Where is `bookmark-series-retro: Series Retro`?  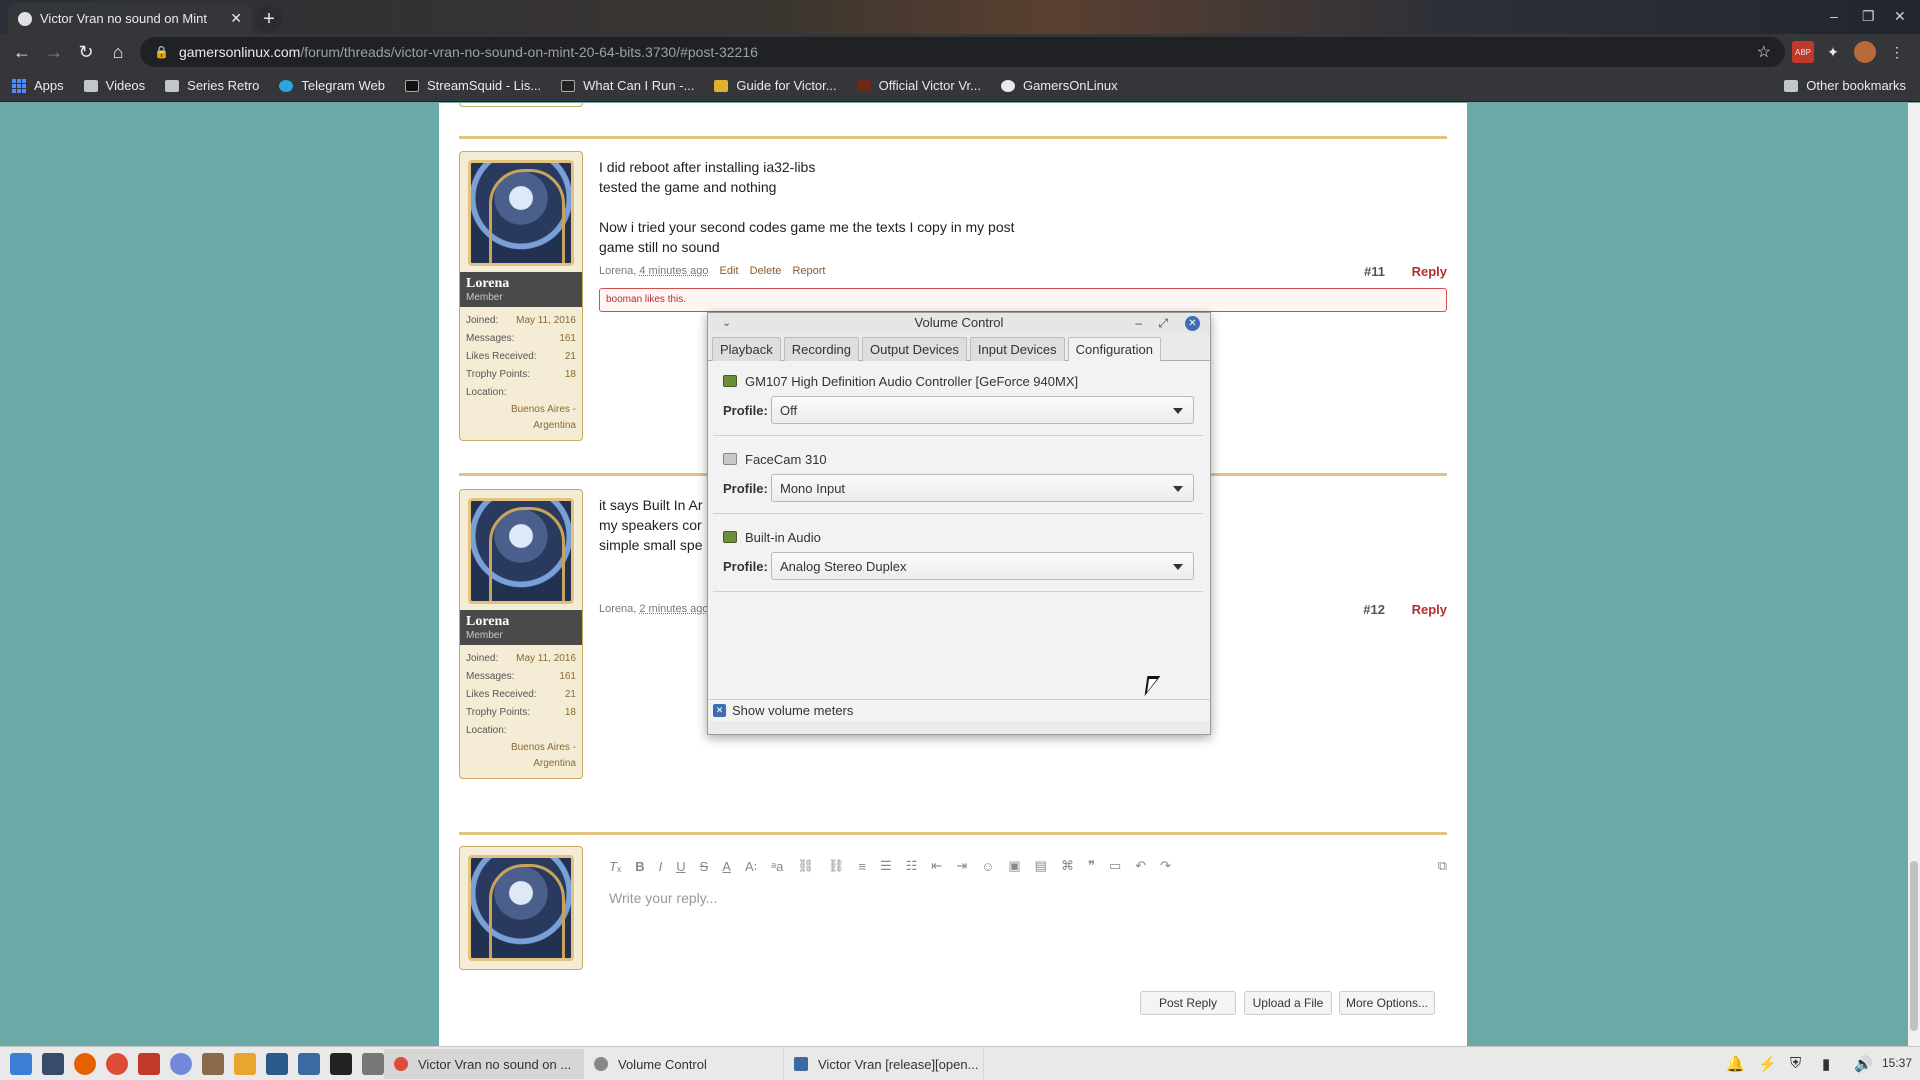 bookmark-series-retro: Series Retro is located at coordinates (212, 85).